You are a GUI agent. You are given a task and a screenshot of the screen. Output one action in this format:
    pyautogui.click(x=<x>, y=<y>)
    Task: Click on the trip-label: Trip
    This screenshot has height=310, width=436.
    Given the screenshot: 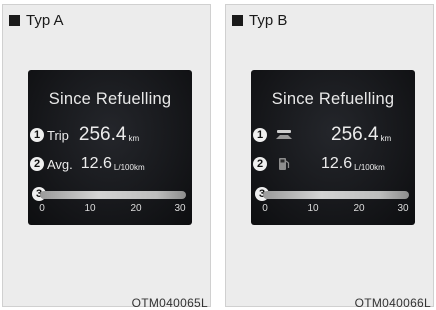 What is the action you would take?
    pyautogui.click(x=58, y=135)
    